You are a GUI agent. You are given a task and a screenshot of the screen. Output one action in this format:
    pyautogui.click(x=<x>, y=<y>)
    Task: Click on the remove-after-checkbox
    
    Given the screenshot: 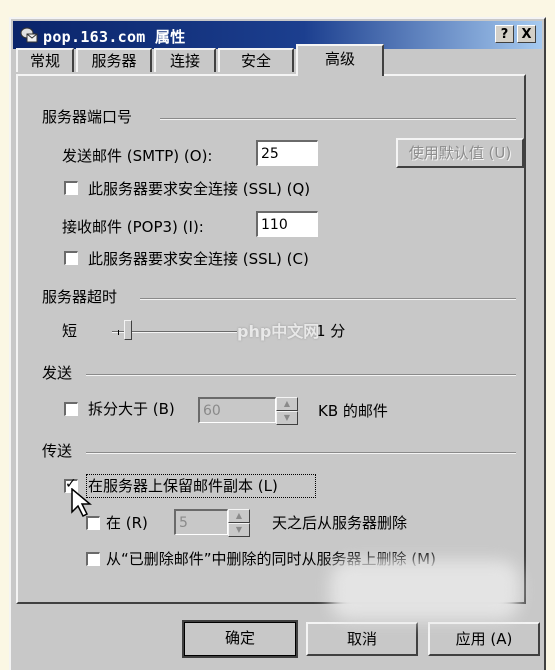 What is the action you would take?
    pyautogui.click(x=93, y=523)
    